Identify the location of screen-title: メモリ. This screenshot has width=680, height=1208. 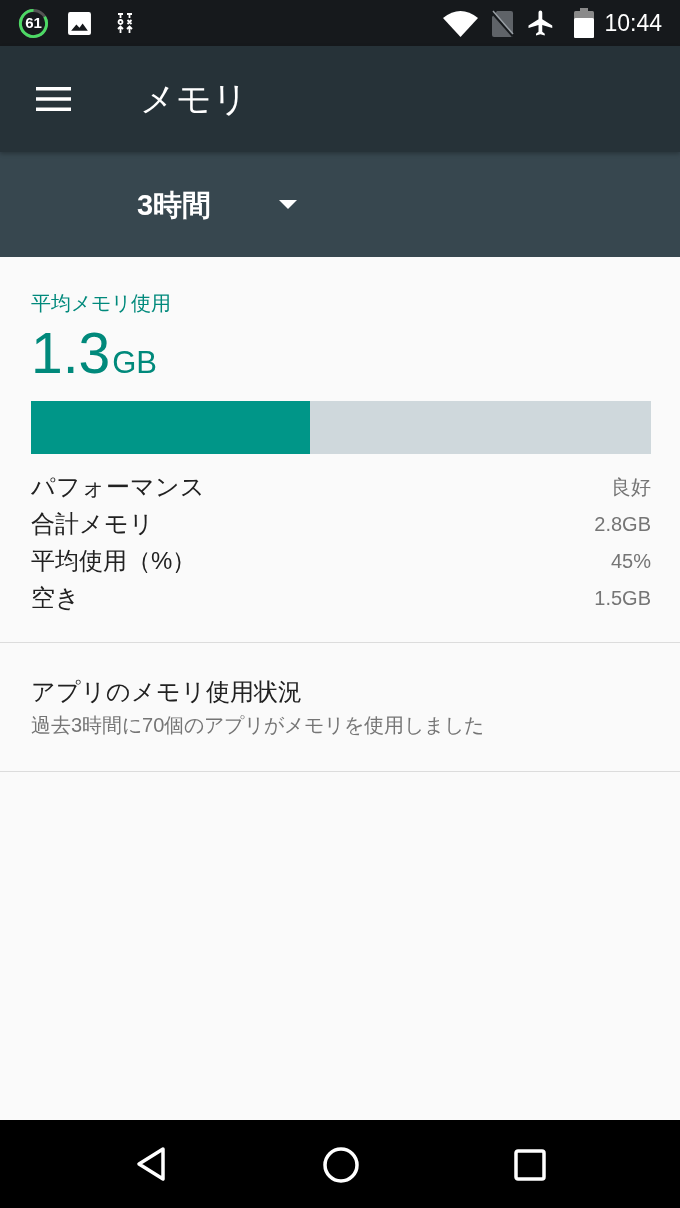
(194, 99).